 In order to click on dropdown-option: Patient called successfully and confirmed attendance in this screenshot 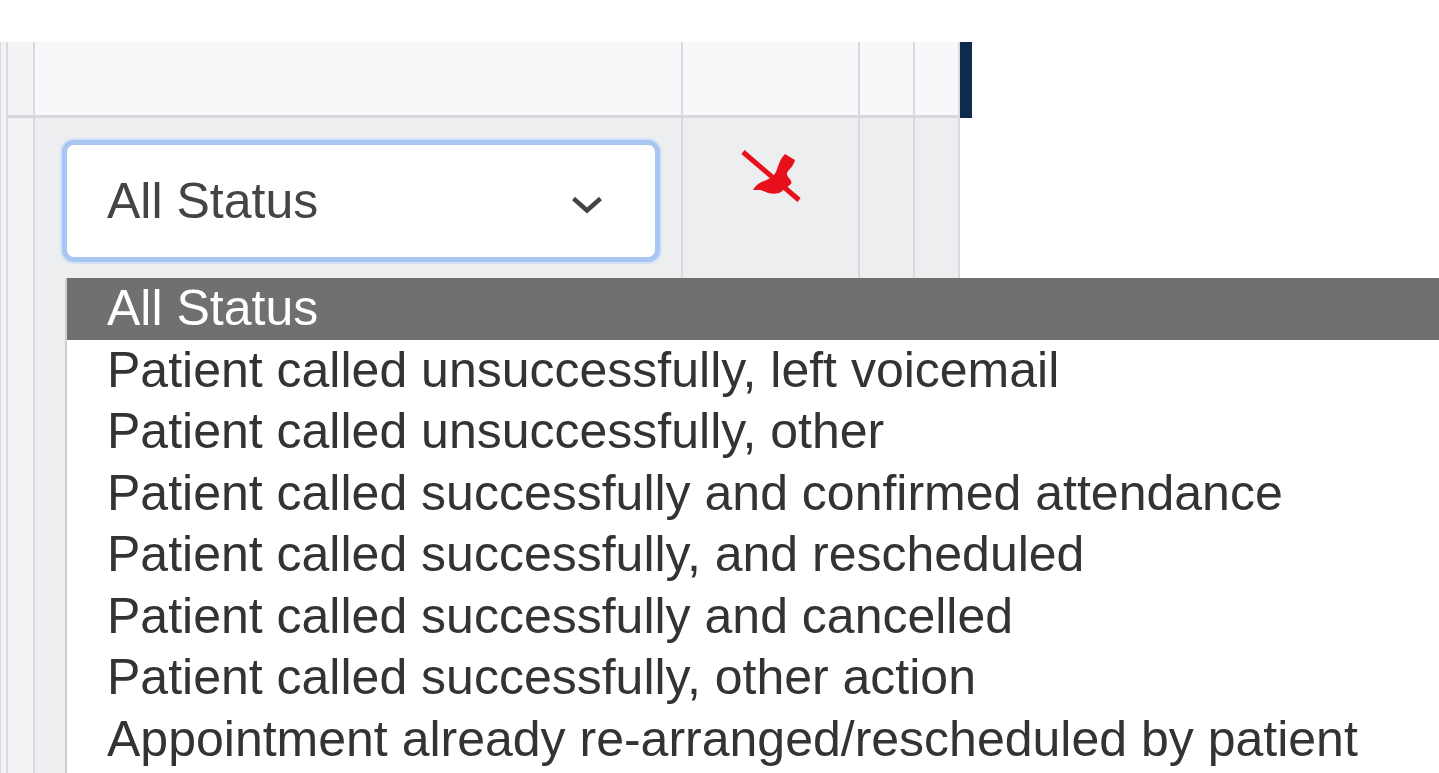, I will do `click(675, 493)`.